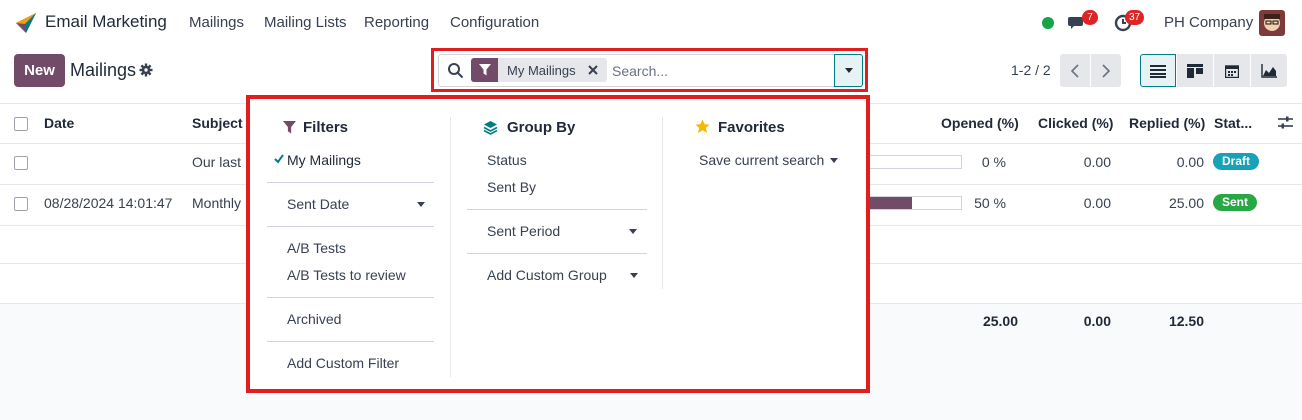 This screenshot has height=420, width=1302. What do you see at coordinates (26, 23) in the screenshot?
I see `email-marketing-logo-icon` at bounding box center [26, 23].